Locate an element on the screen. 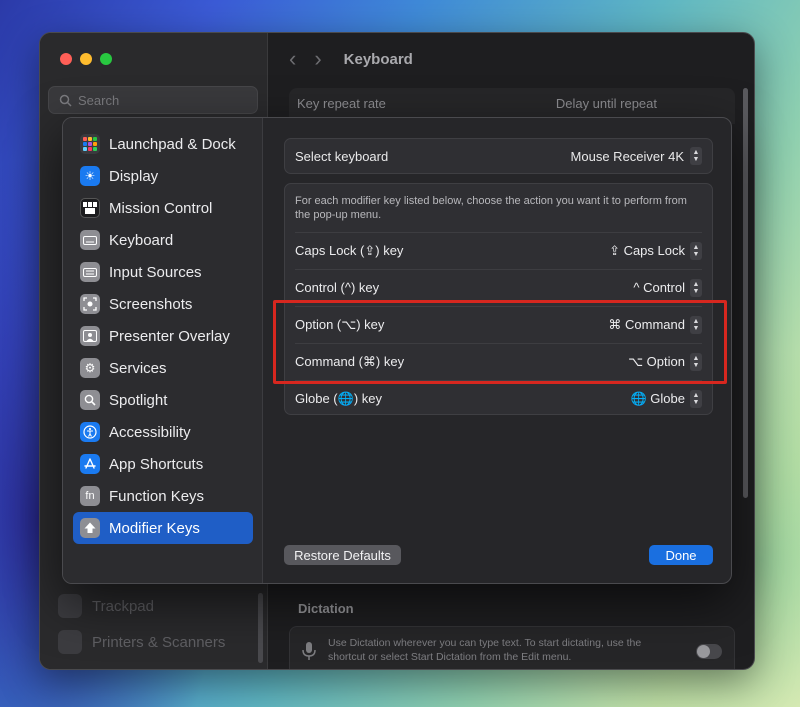 This screenshot has width=800, height=707. app-shortcuts-icon is located at coordinates (90, 464).